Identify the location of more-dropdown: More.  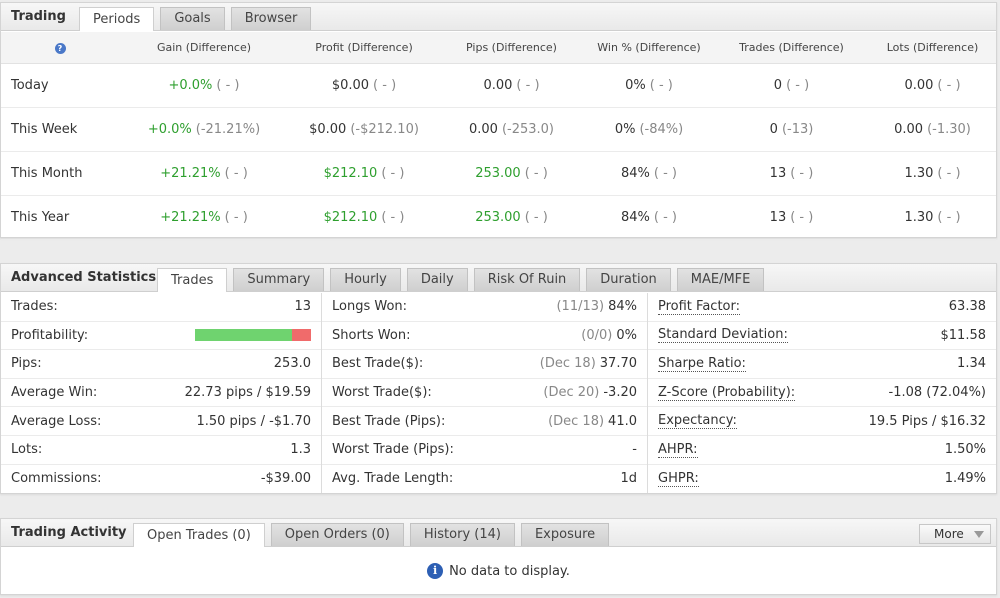
(955, 534).